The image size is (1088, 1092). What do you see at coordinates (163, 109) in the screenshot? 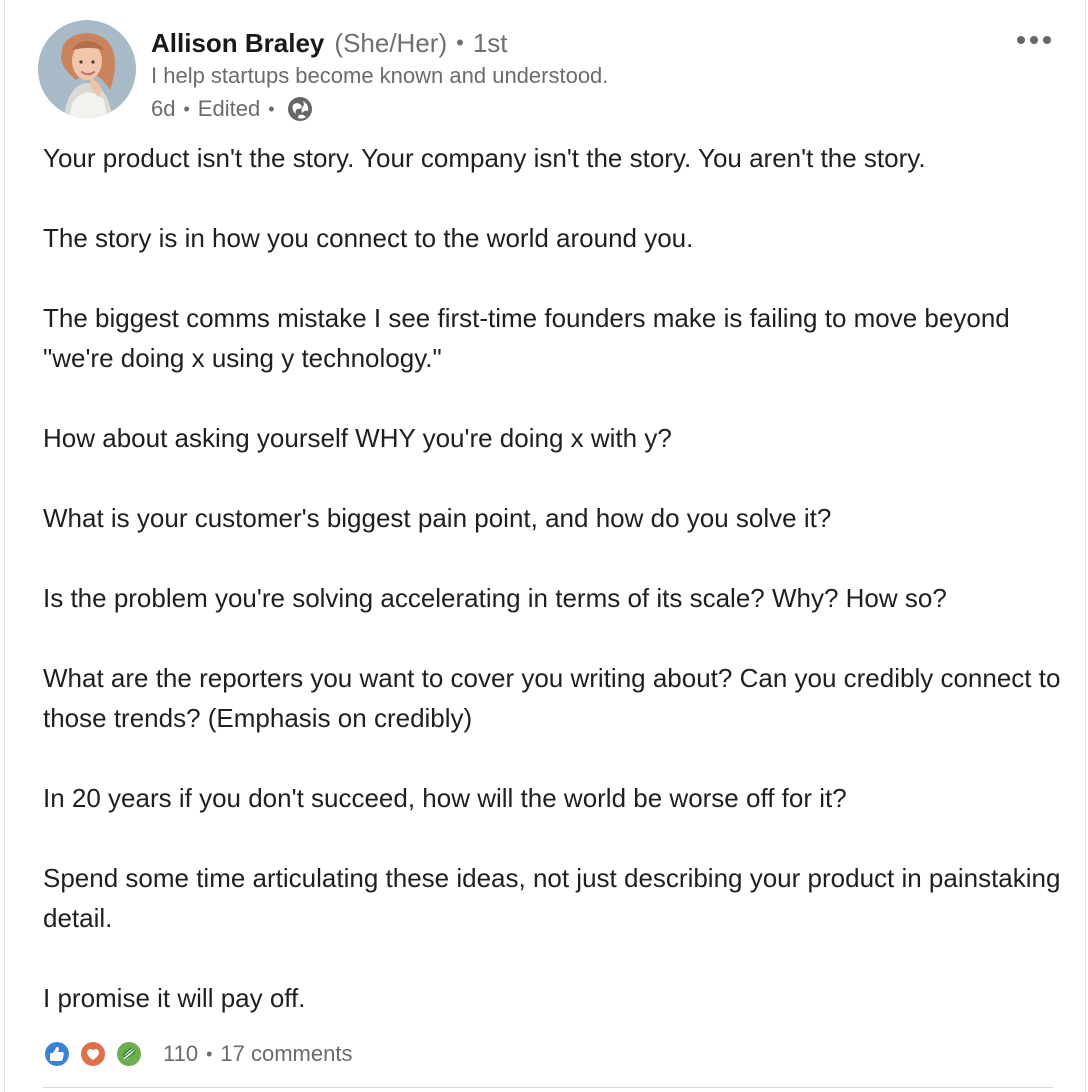
I see `post-time: 6d` at bounding box center [163, 109].